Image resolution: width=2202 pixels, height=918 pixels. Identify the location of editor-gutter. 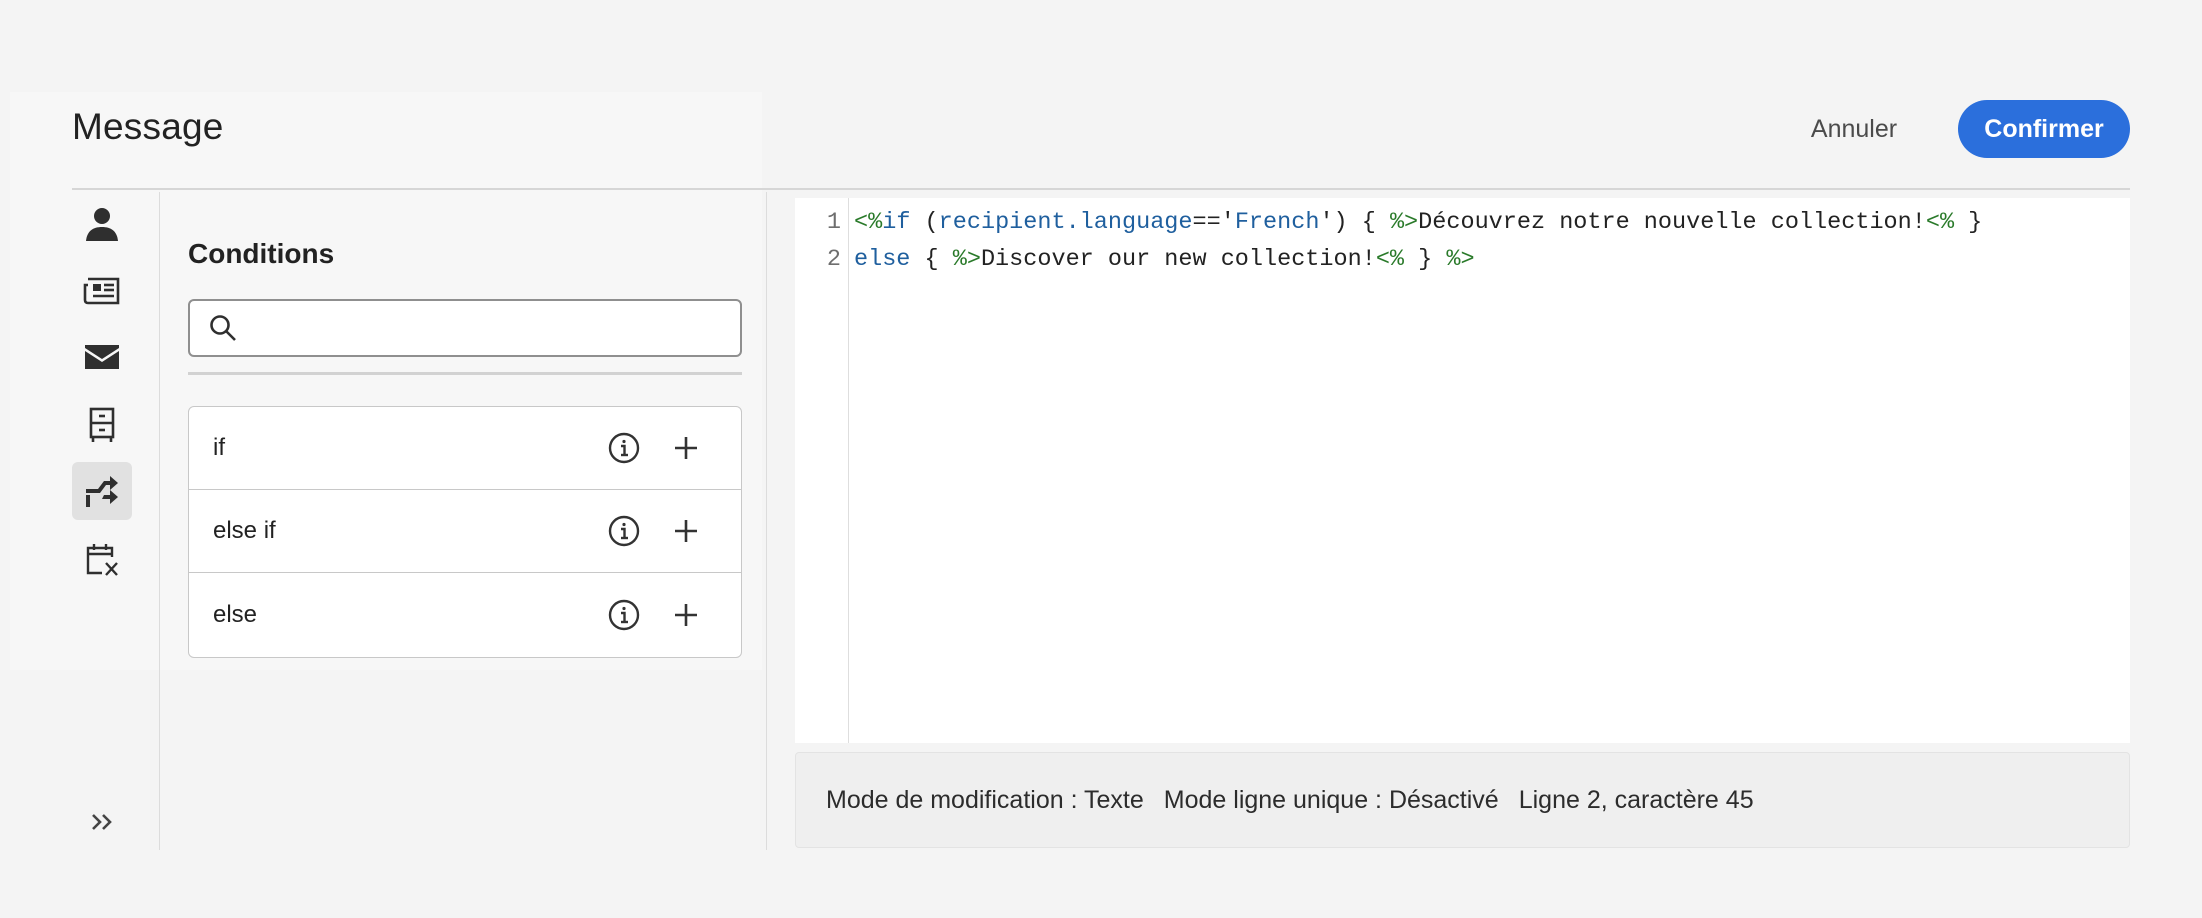
(848, 470).